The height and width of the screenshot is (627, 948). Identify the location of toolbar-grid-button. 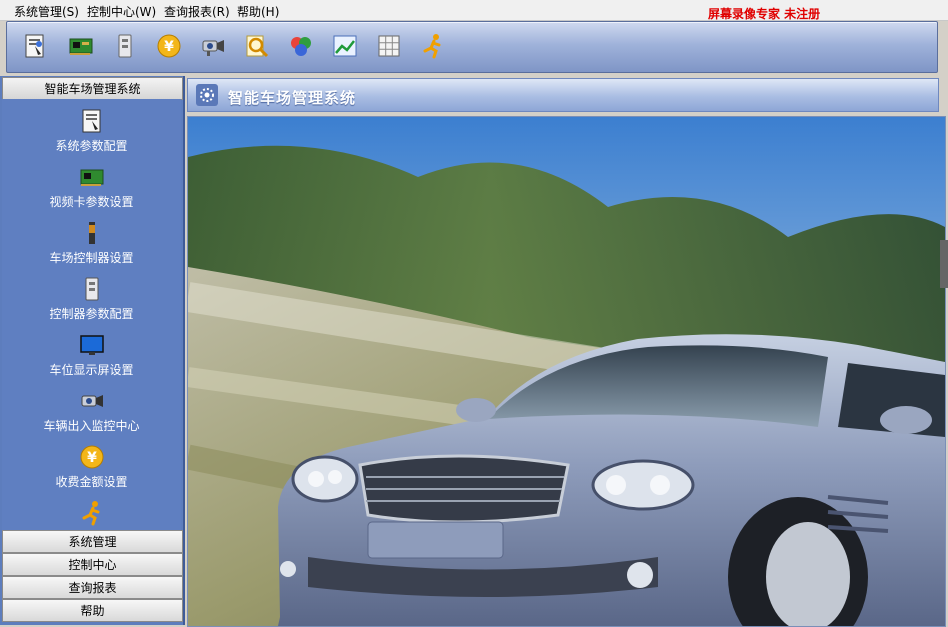
(389, 46).